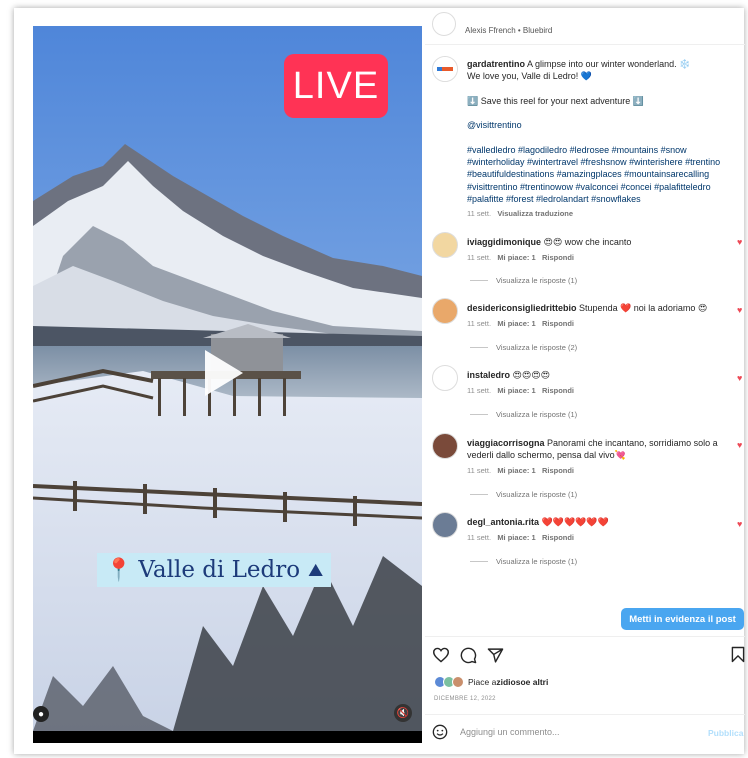 Image resolution: width=748 pixels, height=758 pixels. I want to click on likes-user: zidioso, so click(510, 682).